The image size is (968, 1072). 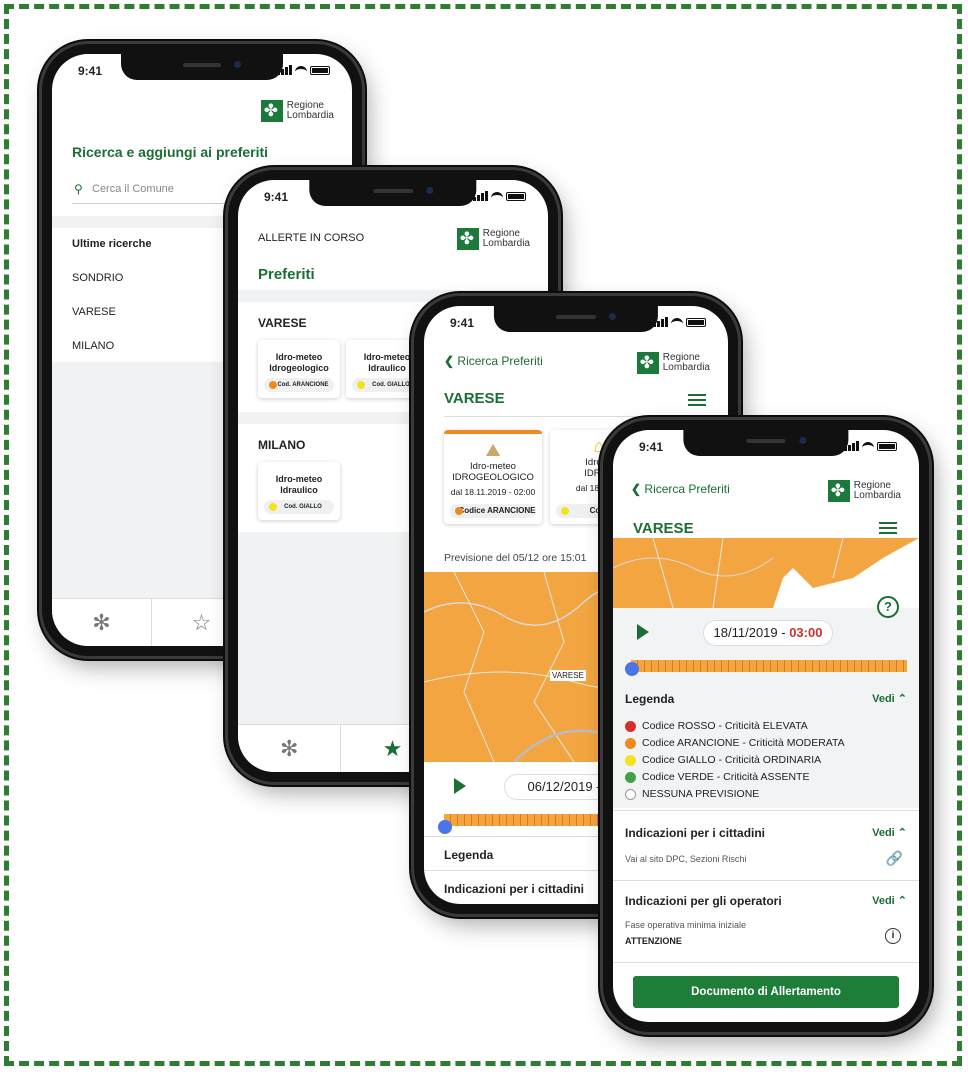 What do you see at coordinates (894, 858) in the screenshot?
I see `link-icon: 🔗` at bounding box center [894, 858].